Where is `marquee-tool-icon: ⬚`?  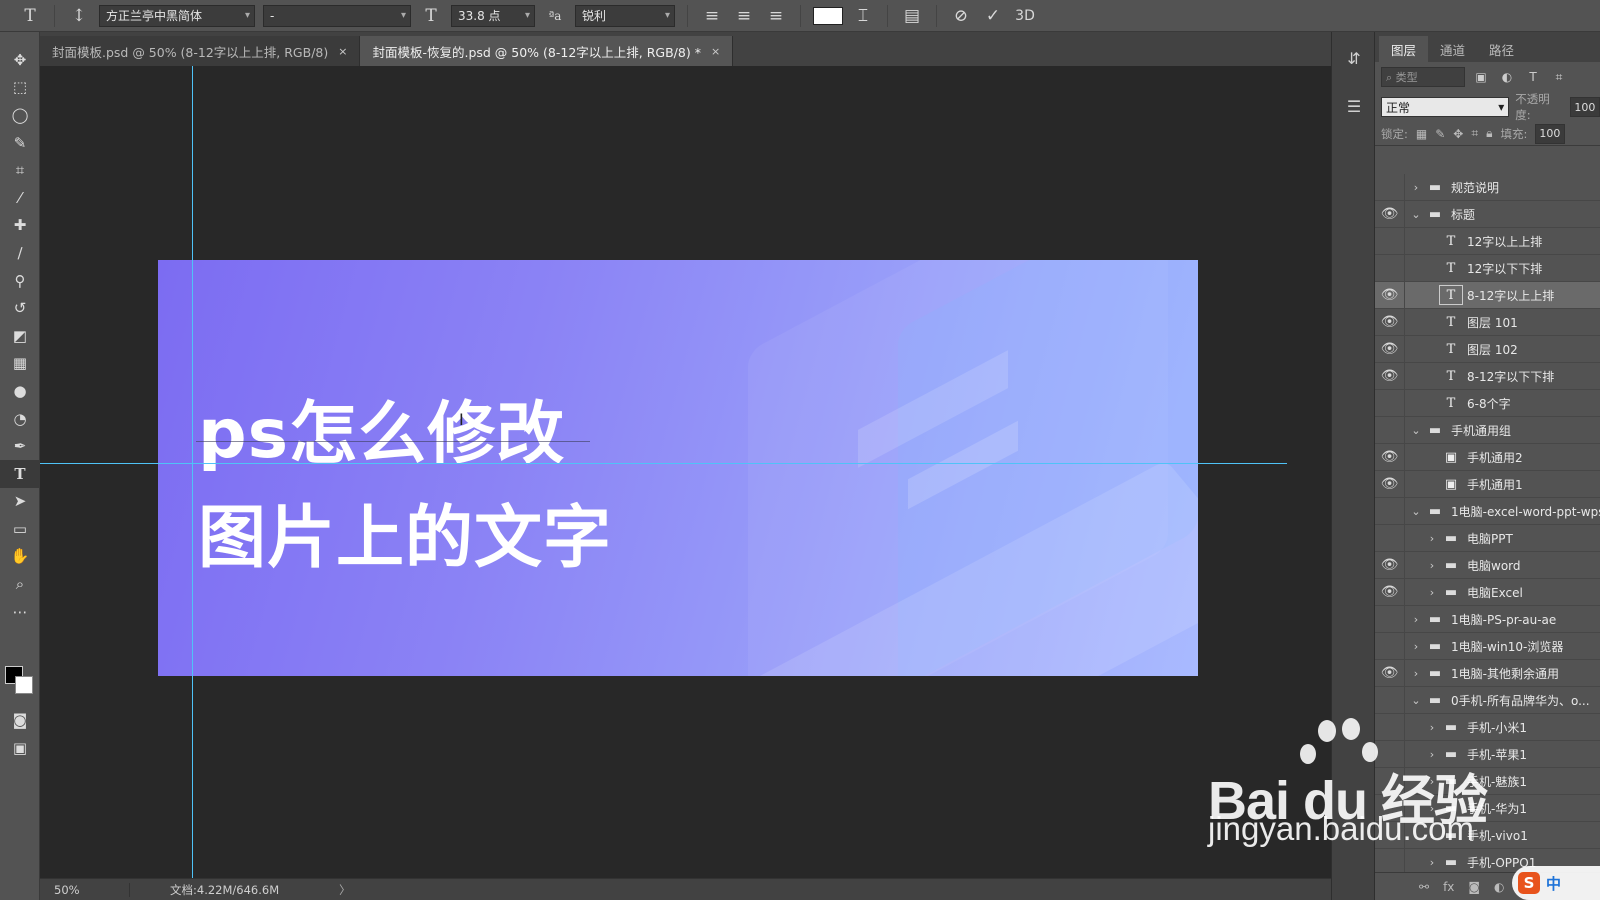 marquee-tool-icon: ⬚ is located at coordinates (20, 88).